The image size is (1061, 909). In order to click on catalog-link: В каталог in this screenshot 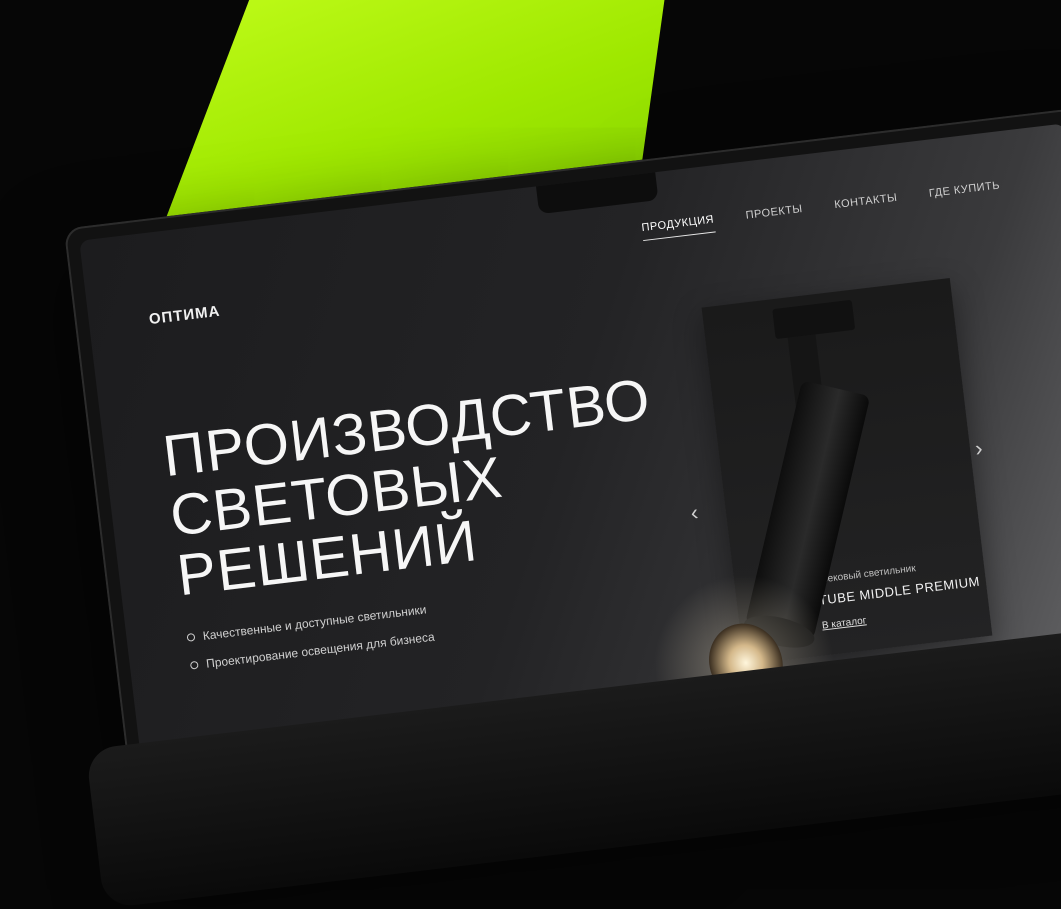, I will do `click(844, 623)`.